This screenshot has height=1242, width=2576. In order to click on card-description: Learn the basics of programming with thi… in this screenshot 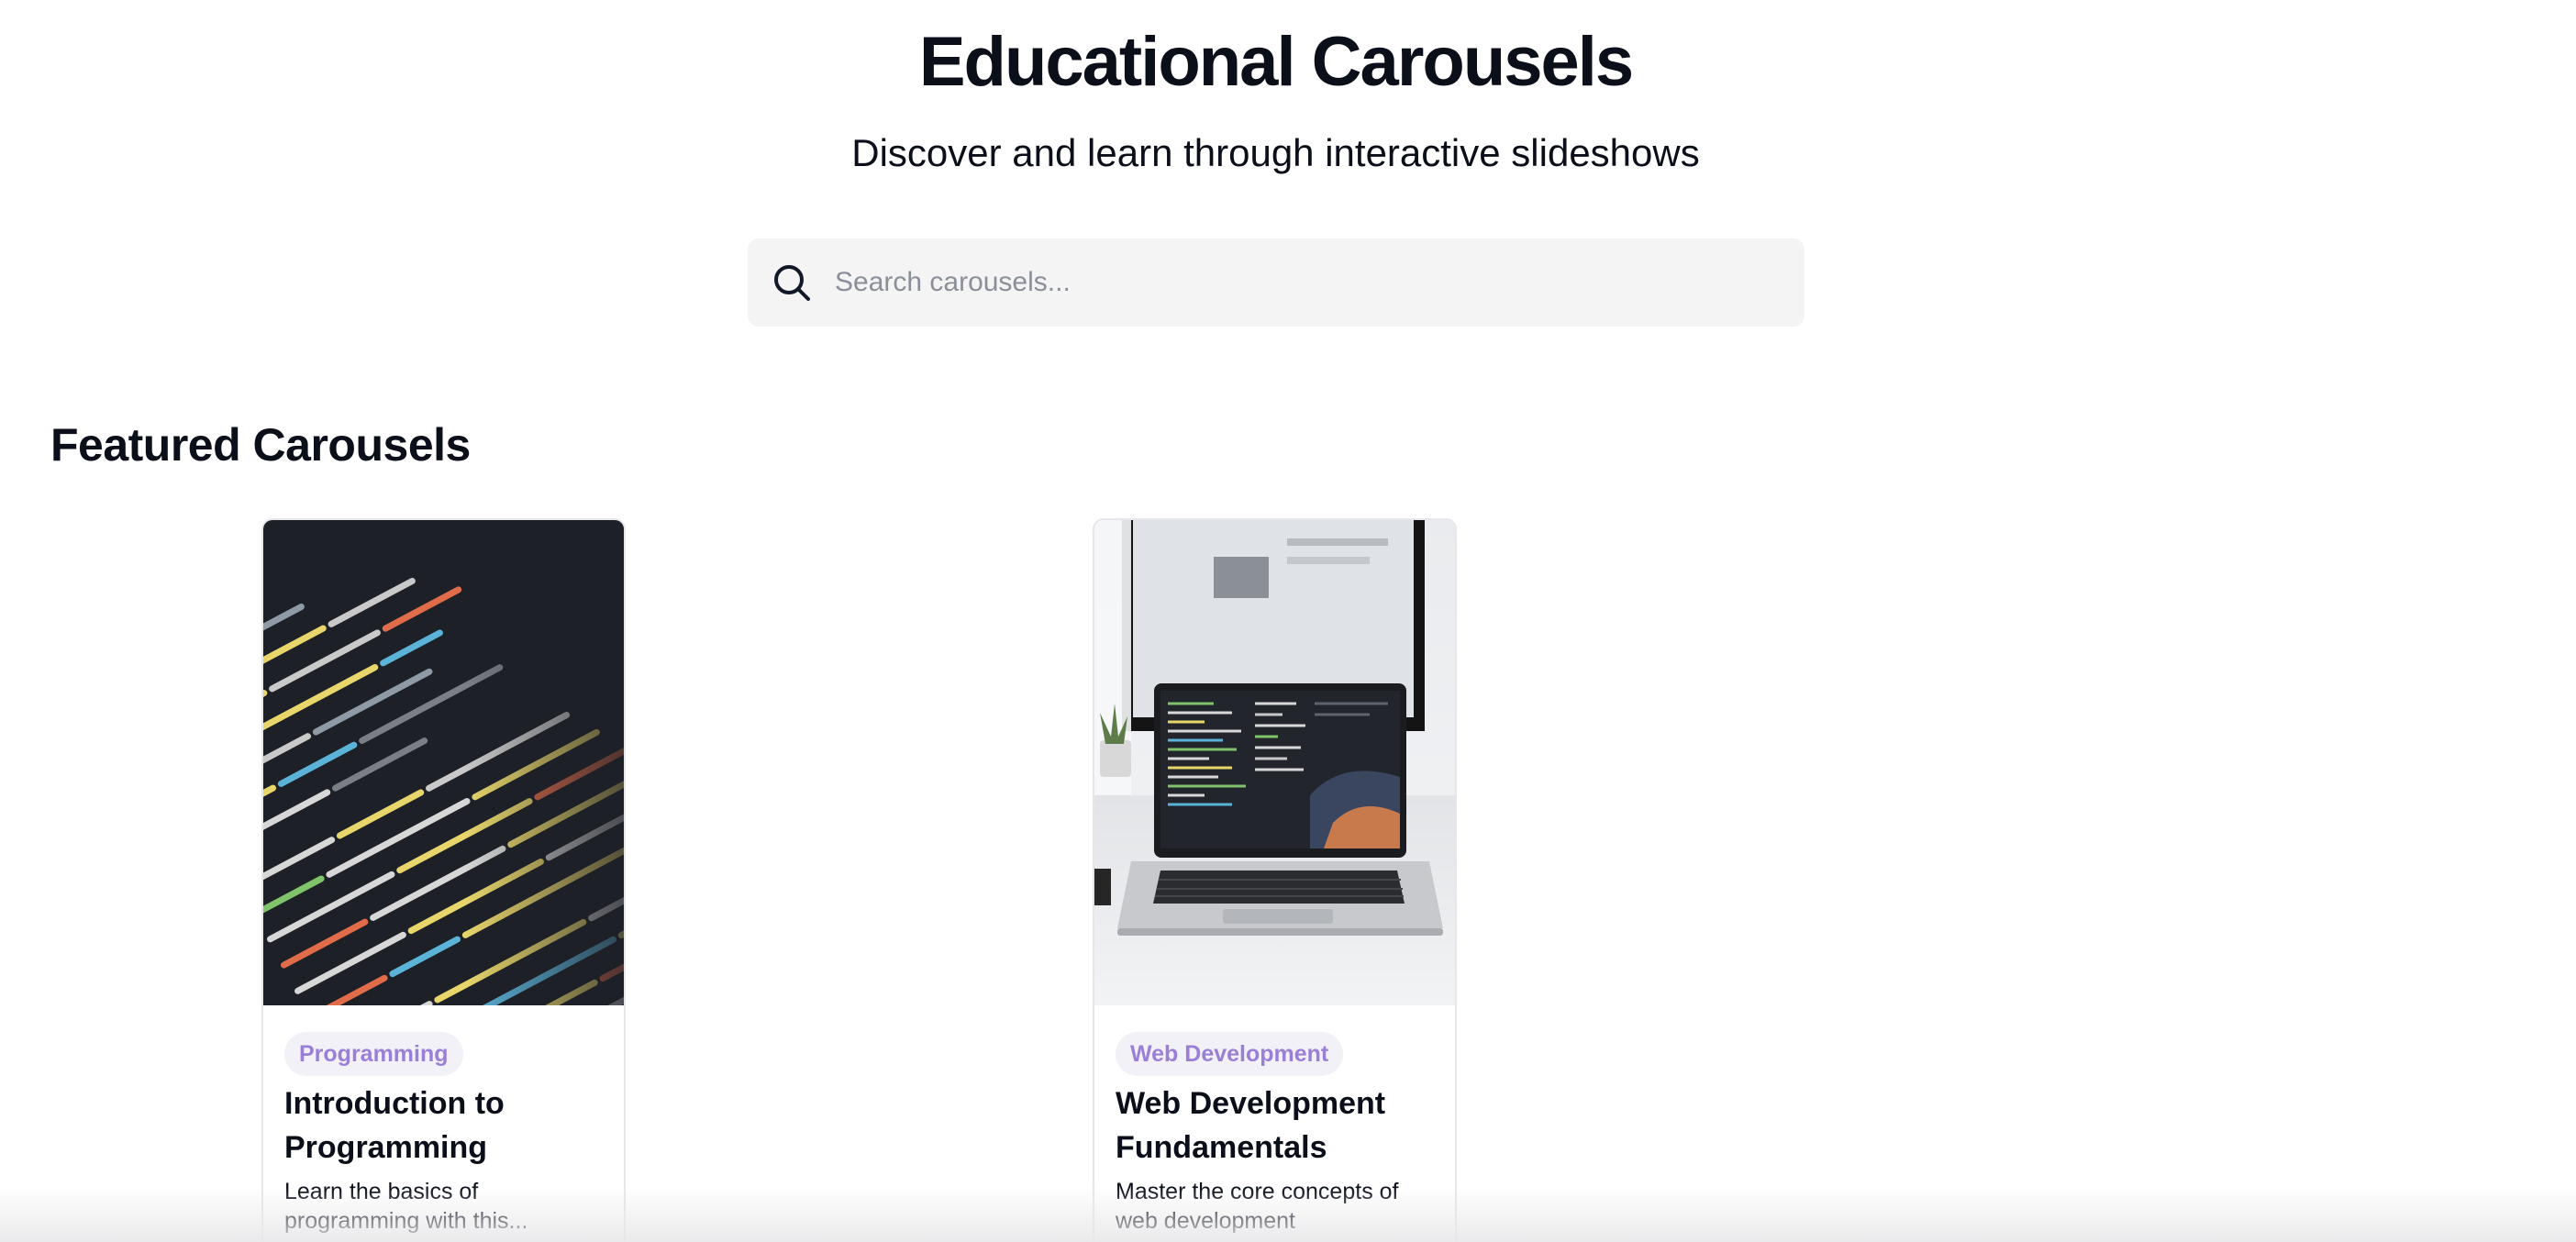, I will do `click(406, 1206)`.